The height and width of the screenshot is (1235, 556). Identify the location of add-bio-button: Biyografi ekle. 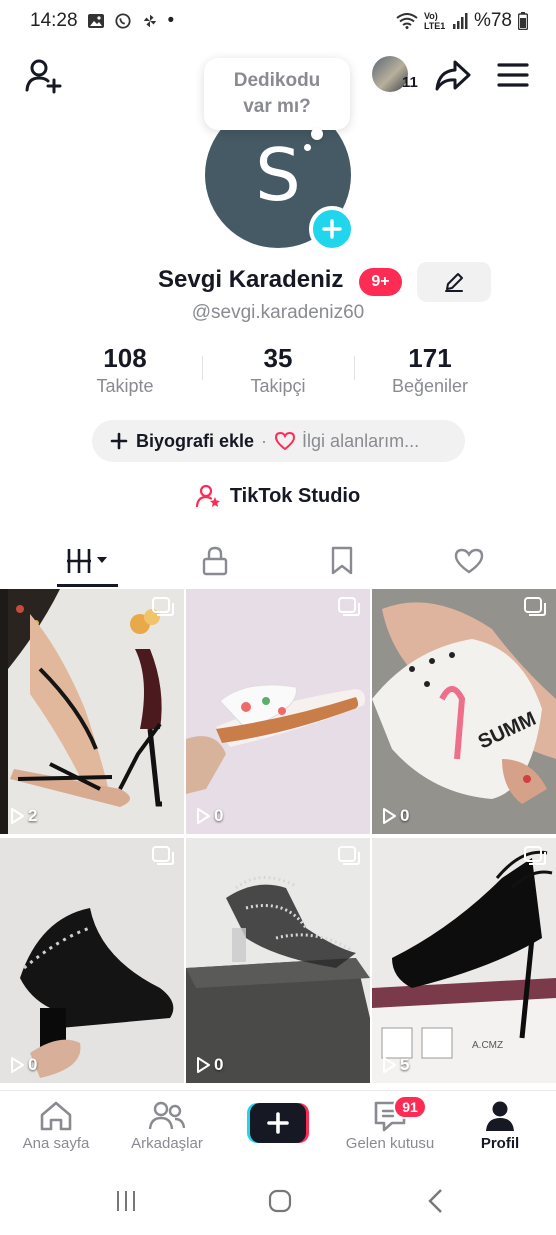
(195, 441).